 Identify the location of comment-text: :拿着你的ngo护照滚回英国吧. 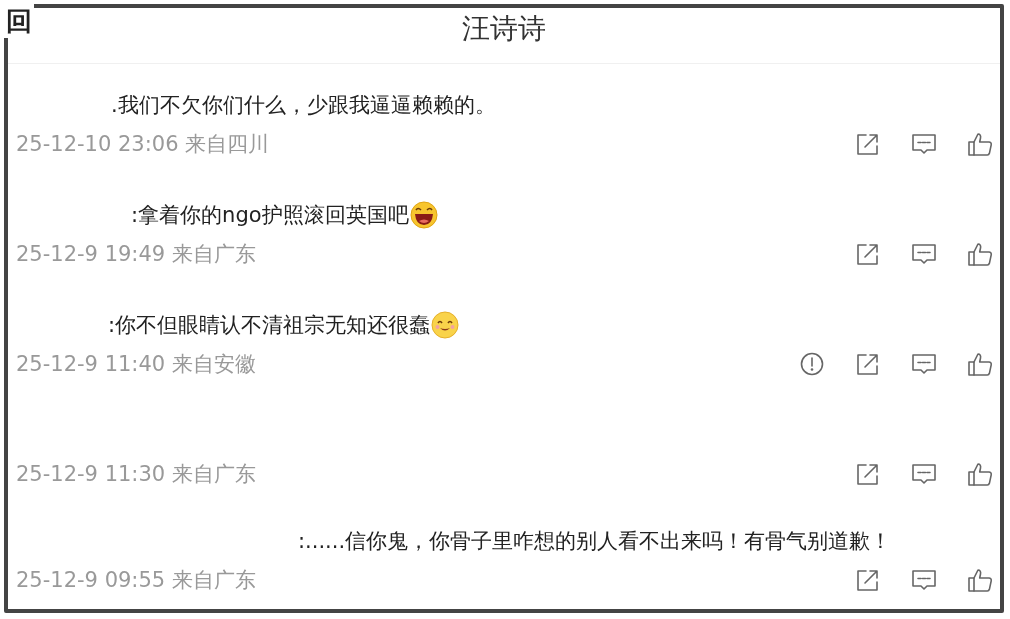
(270, 215).